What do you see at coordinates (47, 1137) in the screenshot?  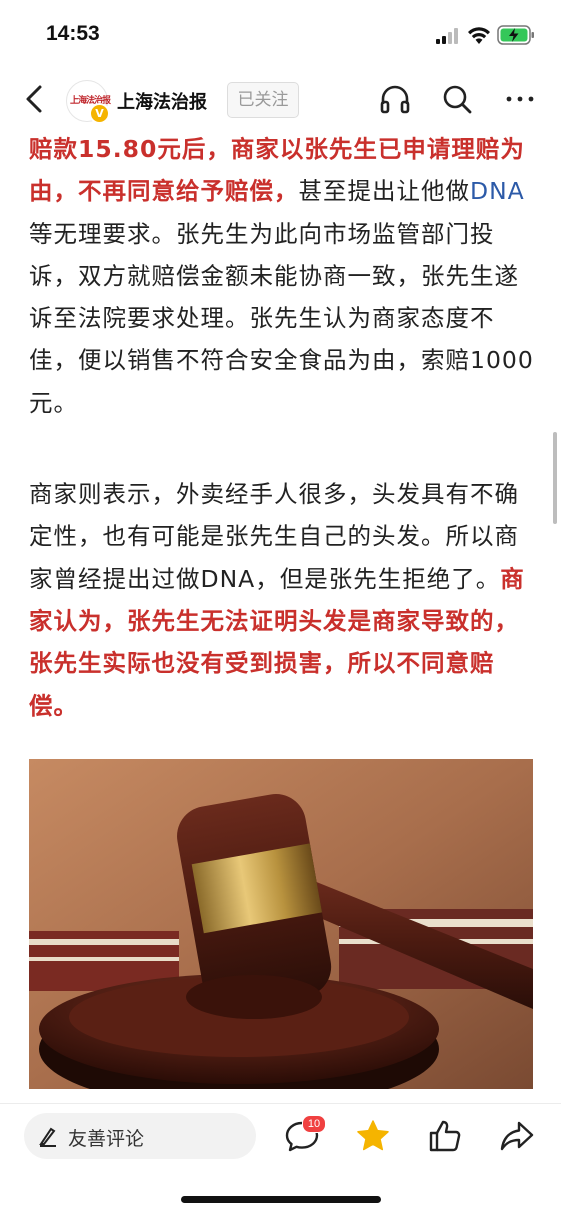 I see `edit-pen-icon` at bounding box center [47, 1137].